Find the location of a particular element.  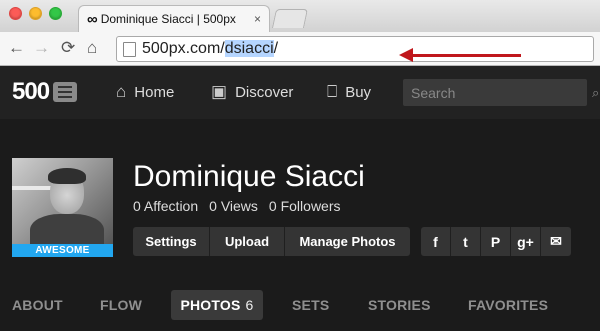

tab-sets: SETS is located at coordinates (310, 305).